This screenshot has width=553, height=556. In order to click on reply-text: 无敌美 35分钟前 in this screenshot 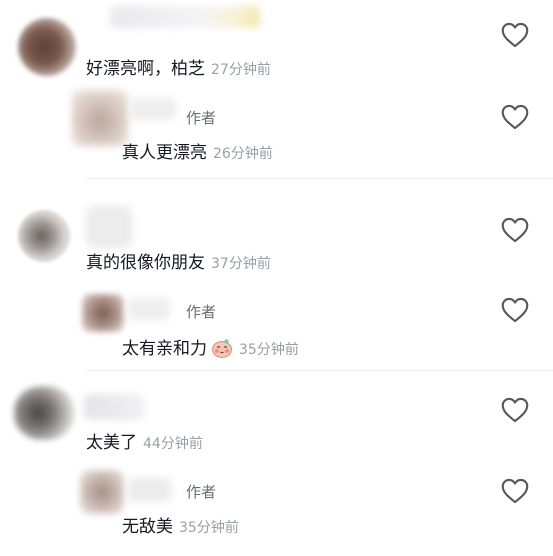, I will do `click(180, 527)`.